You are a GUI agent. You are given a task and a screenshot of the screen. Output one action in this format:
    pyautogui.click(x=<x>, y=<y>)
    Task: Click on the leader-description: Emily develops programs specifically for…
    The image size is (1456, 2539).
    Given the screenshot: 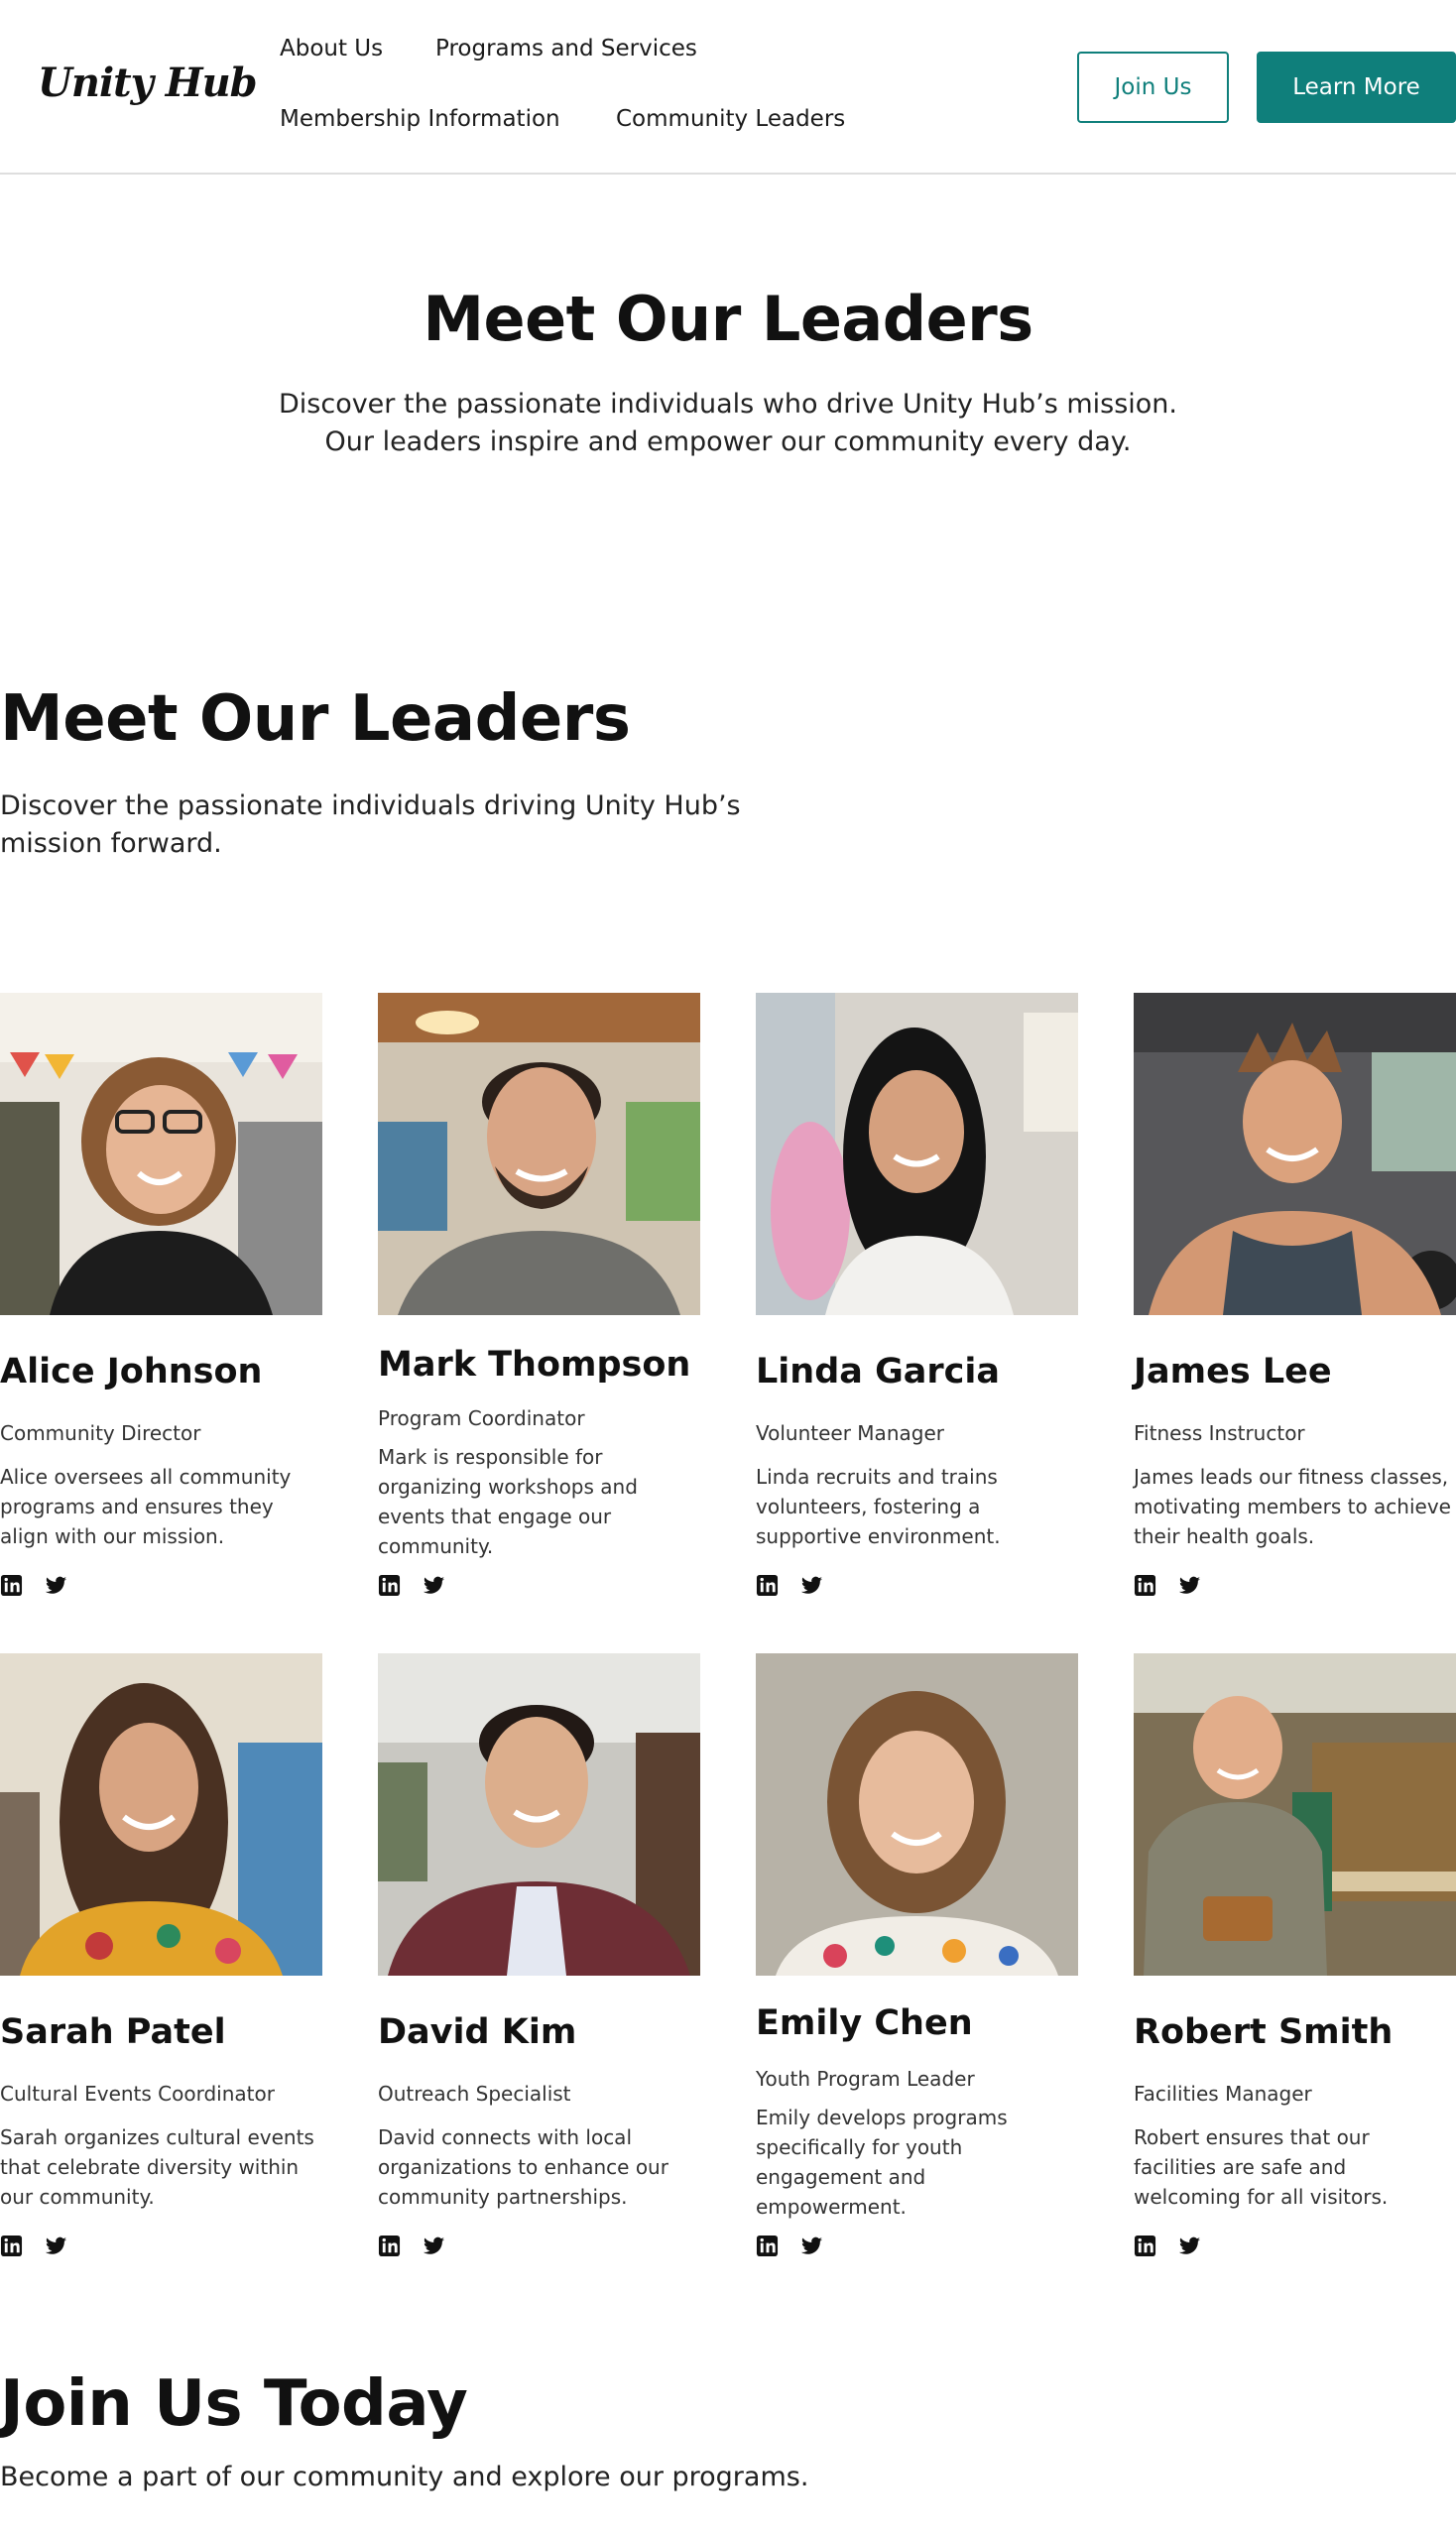 What is the action you would take?
    pyautogui.click(x=882, y=2162)
    